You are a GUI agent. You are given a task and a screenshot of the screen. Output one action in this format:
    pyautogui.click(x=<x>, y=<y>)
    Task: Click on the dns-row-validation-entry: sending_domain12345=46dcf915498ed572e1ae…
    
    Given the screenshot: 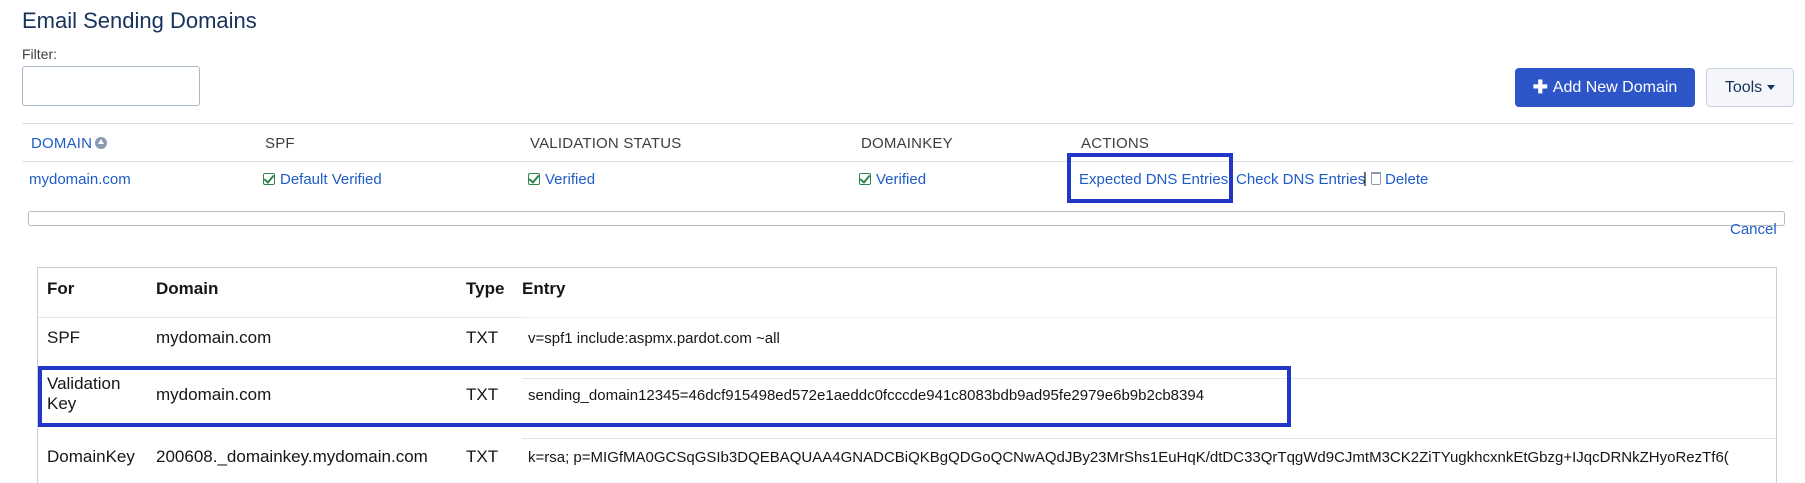 What is the action you would take?
    pyautogui.click(x=866, y=395)
    